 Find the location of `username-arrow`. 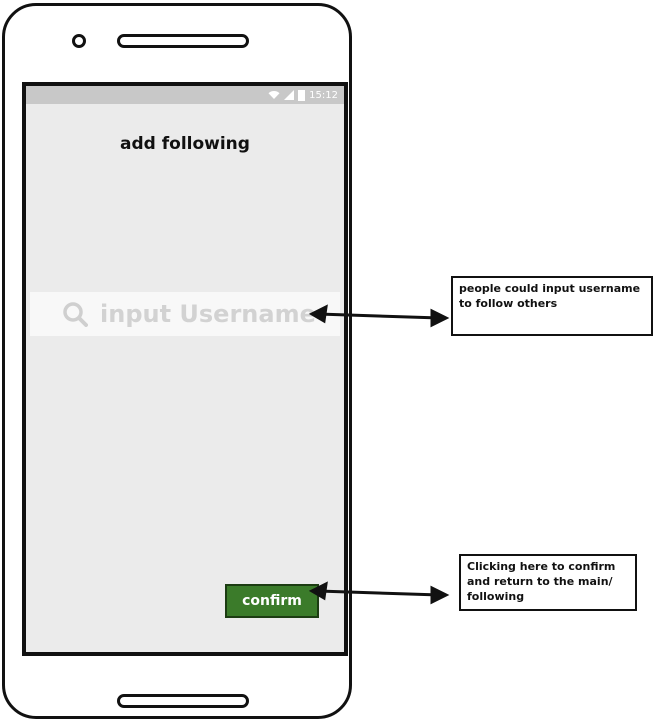

username-arrow is located at coordinates (379, 316).